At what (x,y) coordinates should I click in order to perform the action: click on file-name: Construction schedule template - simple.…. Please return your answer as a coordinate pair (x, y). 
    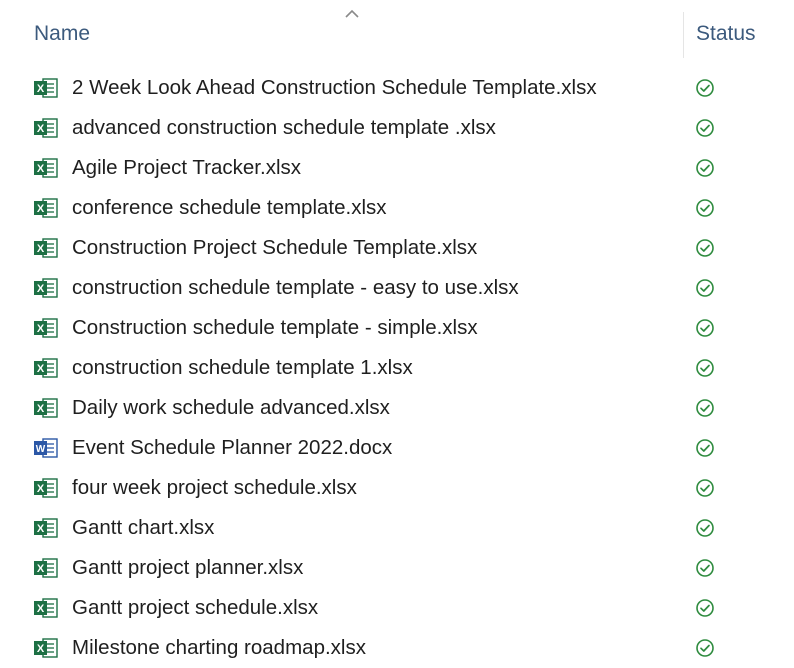
    Looking at the image, I should click on (275, 327).